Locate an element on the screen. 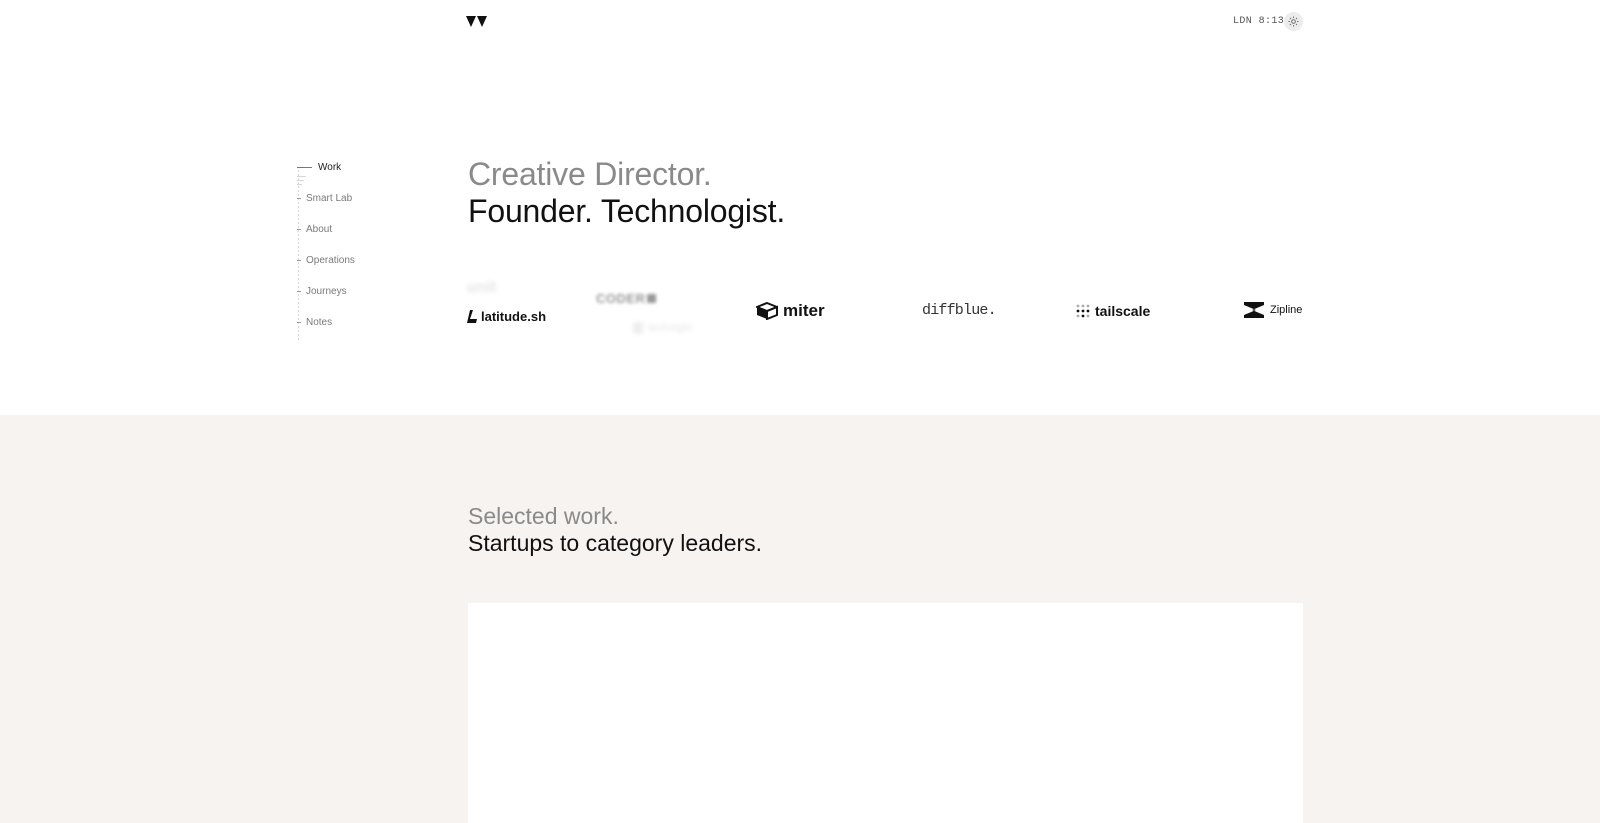 The image size is (1600, 823). nav-item-about: About is located at coordinates (314, 229).